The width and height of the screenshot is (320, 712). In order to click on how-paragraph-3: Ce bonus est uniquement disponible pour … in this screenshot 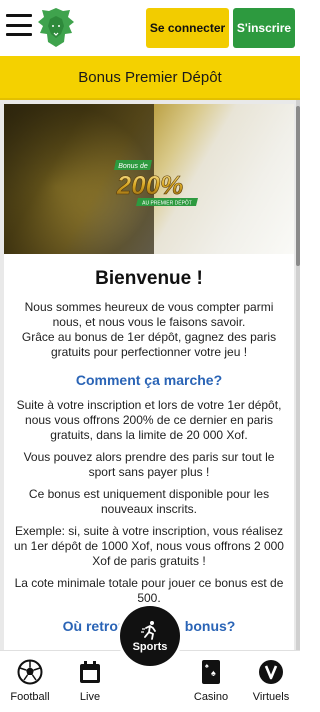, I will do `click(149, 501)`.